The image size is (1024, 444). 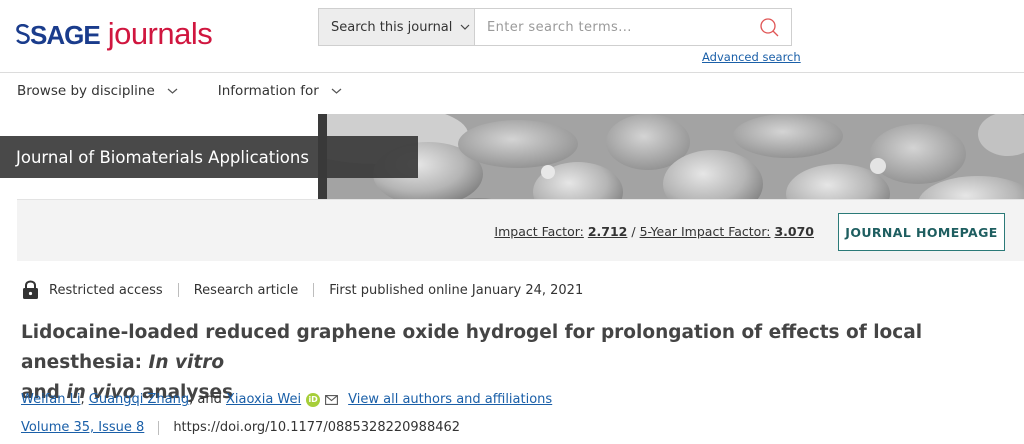 I want to click on search-button, so click(x=769, y=27).